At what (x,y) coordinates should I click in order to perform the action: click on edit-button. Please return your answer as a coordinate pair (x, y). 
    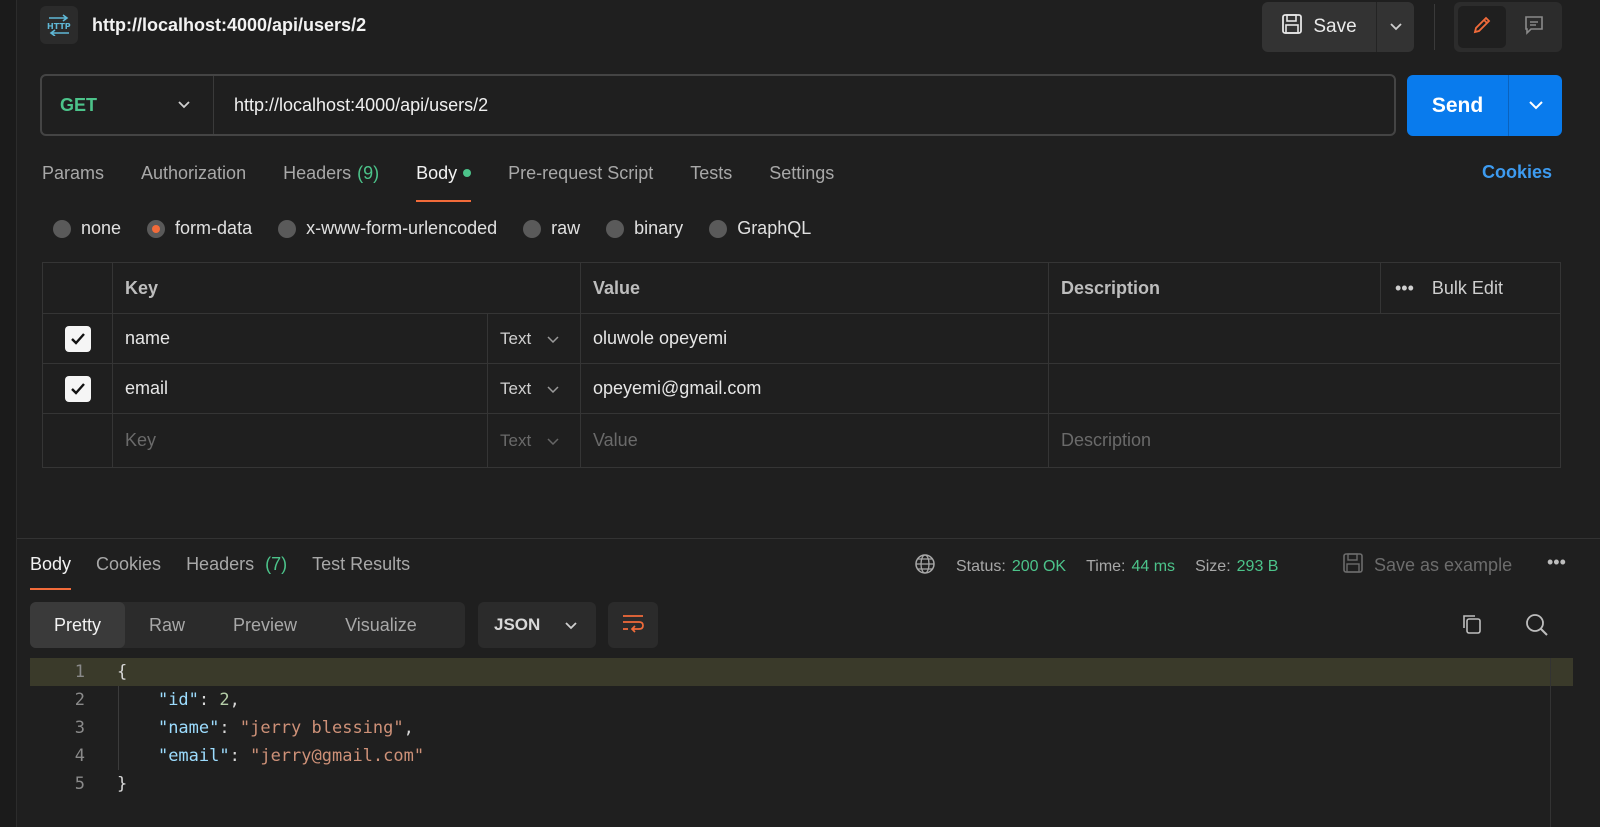
    Looking at the image, I should click on (1482, 27).